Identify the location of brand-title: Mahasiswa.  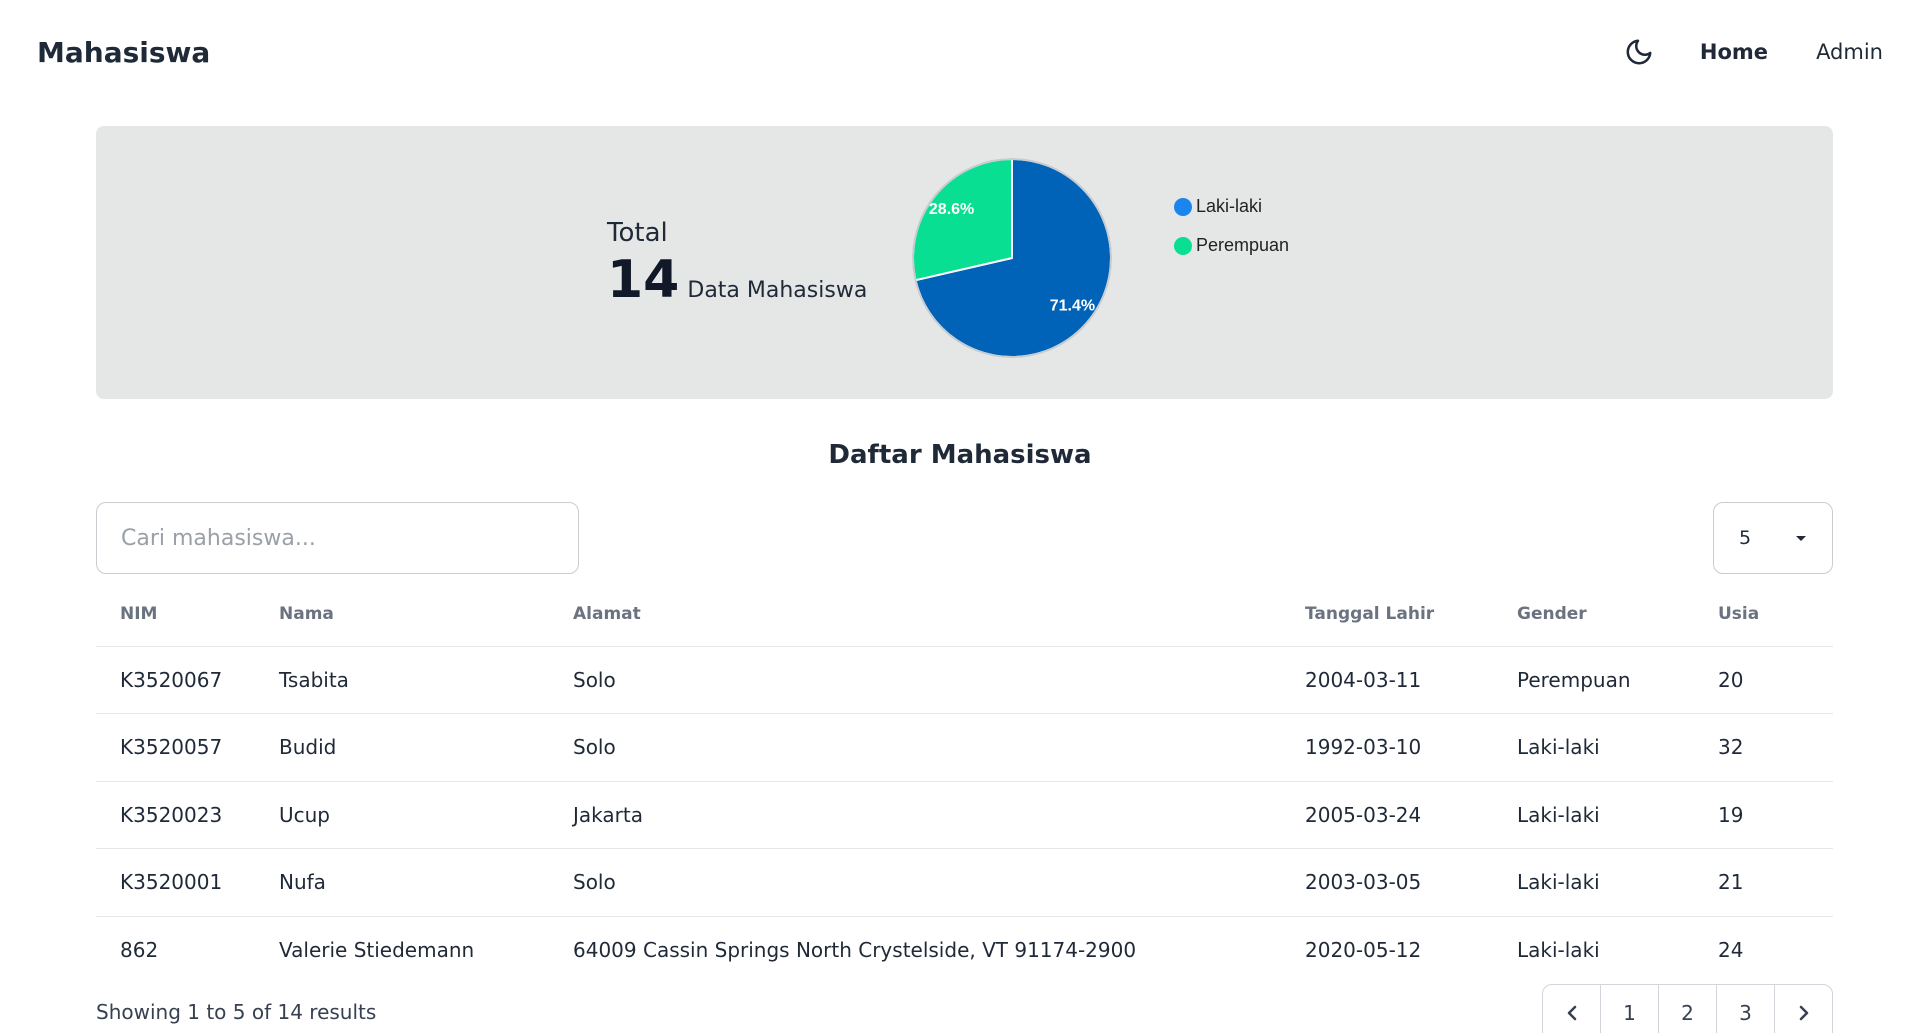
(124, 52).